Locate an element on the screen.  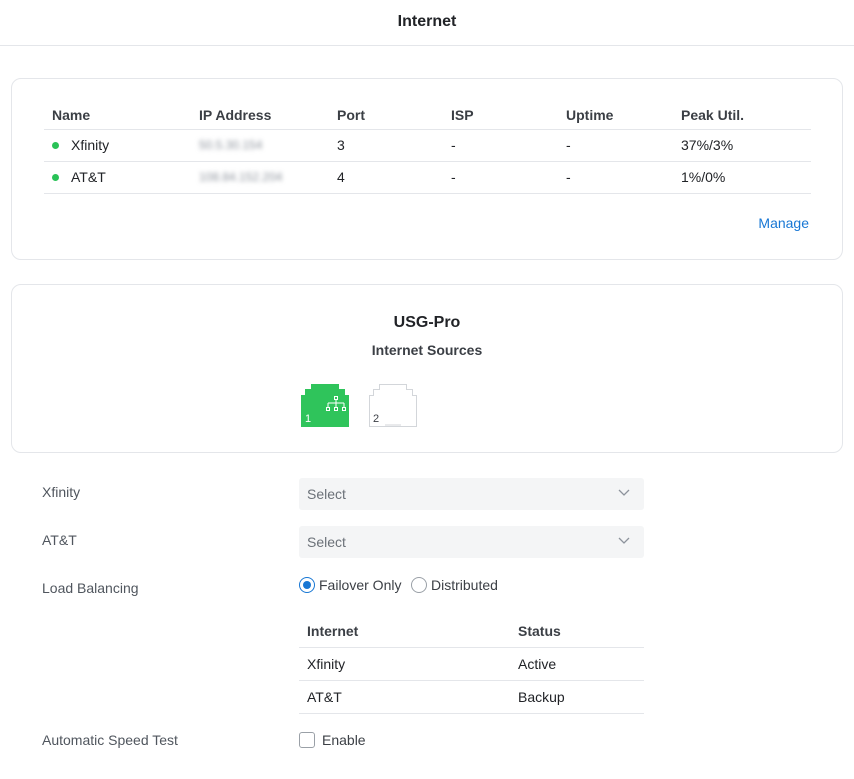
radio-label: Distributed is located at coordinates (464, 585).